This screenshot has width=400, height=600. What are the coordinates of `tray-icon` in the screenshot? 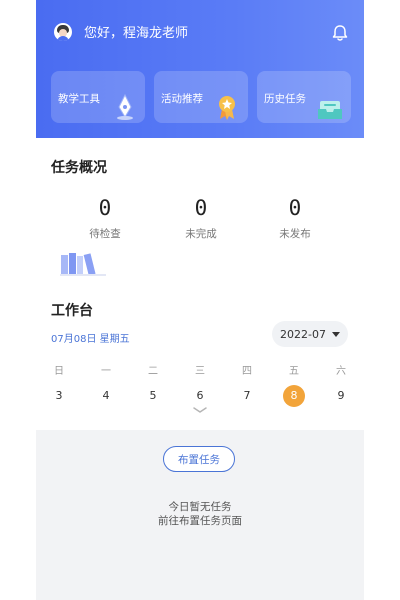 It's located at (330, 110).